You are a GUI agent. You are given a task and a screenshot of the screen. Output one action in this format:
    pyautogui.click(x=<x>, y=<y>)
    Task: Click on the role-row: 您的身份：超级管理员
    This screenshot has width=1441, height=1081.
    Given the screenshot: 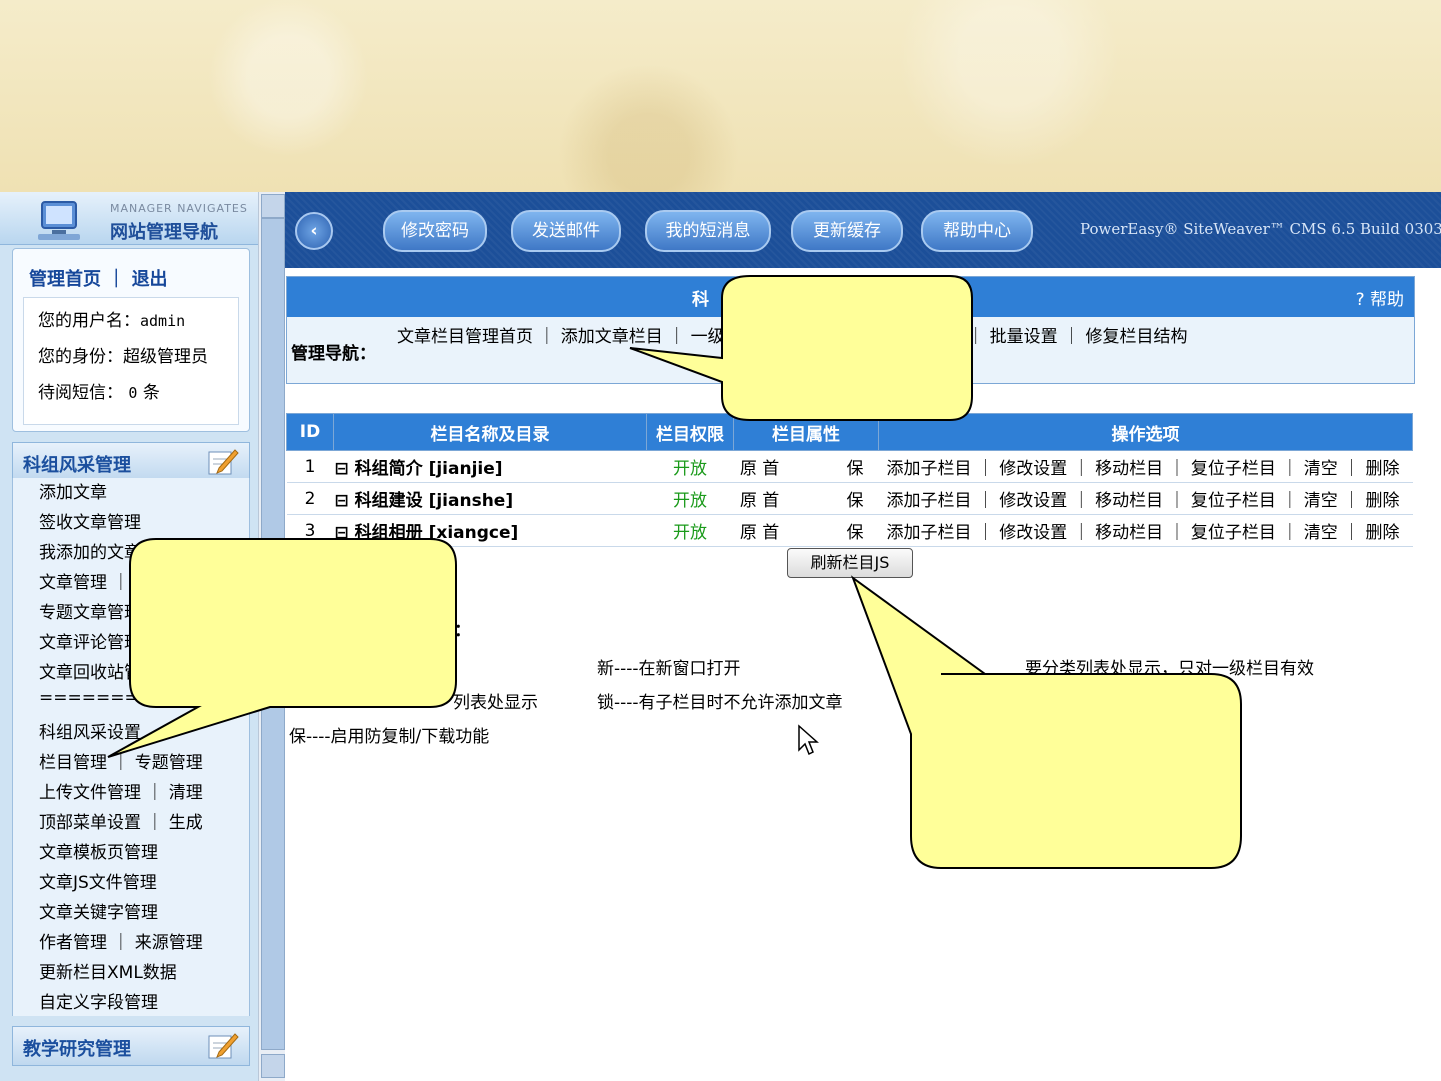 What is the action you would take?
    pyautogui.click(x=123, y=357)
    